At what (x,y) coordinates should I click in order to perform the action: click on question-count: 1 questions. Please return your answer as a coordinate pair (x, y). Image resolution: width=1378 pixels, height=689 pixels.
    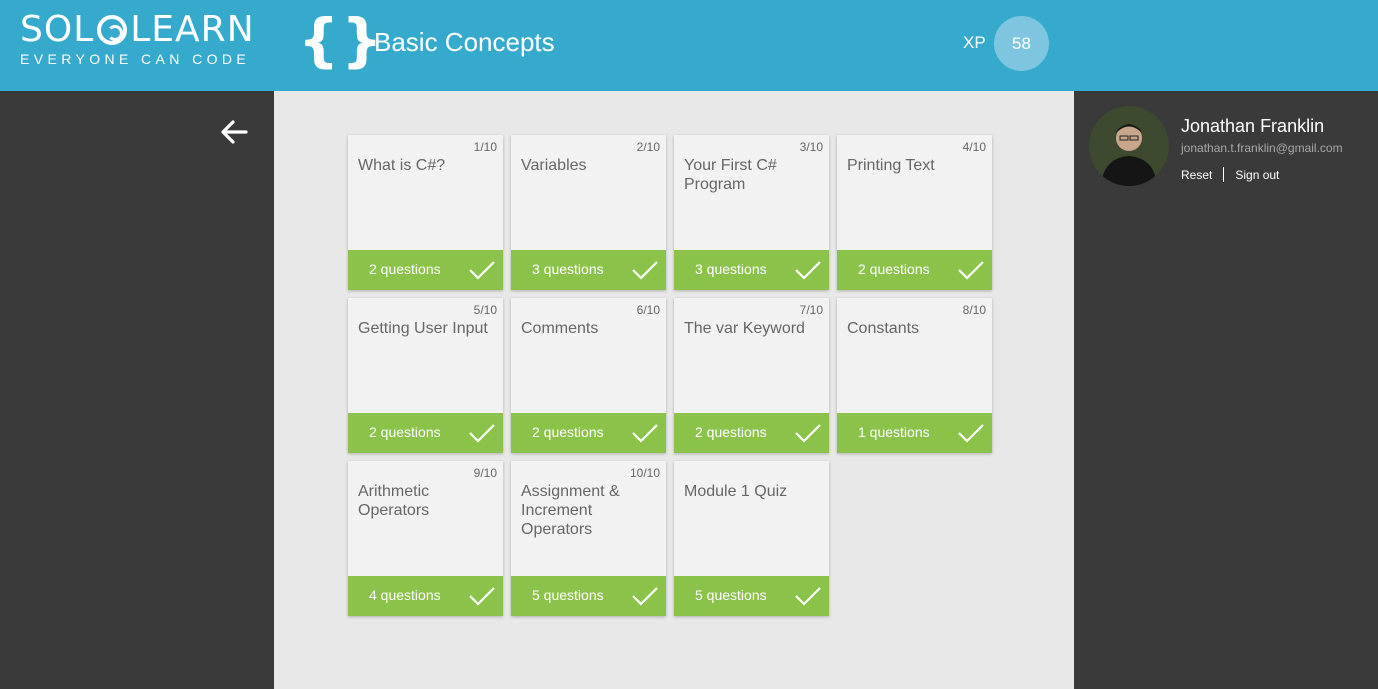
    Looking at the image, I should click on (894, 432).